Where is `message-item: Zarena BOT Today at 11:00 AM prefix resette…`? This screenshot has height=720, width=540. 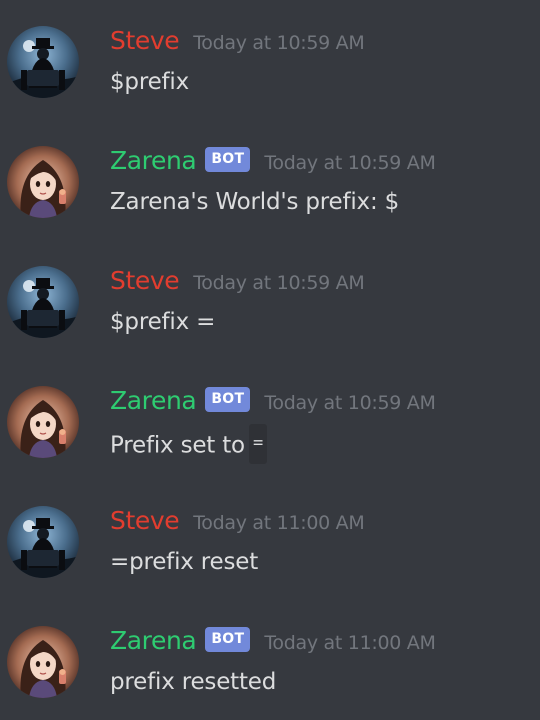
message-item: Zarena BOT Today at 11:00 AM prefix resette… is located at coordinates (270, 650).